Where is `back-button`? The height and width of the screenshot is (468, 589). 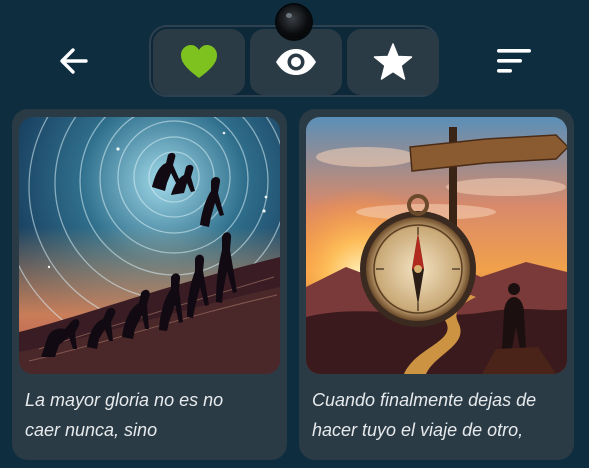
back-button is located at coordinates (74, 61).